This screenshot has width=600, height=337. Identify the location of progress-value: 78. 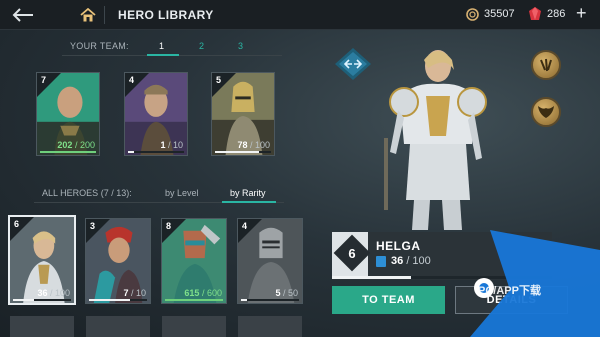
(242, 145).